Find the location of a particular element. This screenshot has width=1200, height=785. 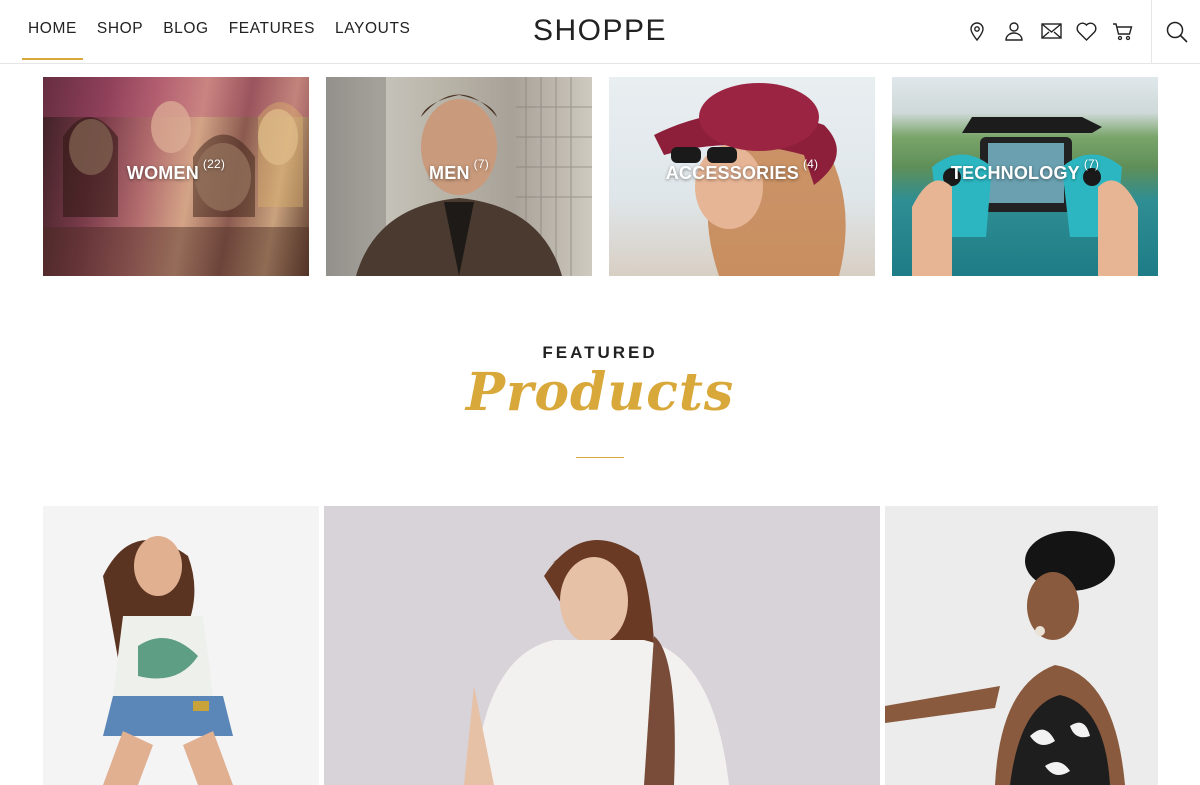

category-label-women: WOMEN (22) is located at coordinates (176, 170).